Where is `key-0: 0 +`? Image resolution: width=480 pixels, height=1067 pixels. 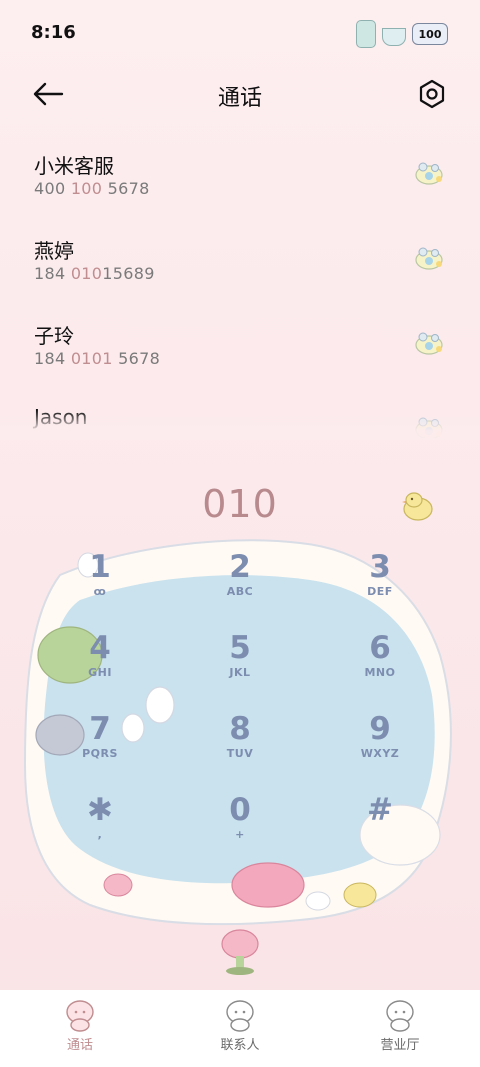
key-0: 0 + is located at coordinates (240, 823).